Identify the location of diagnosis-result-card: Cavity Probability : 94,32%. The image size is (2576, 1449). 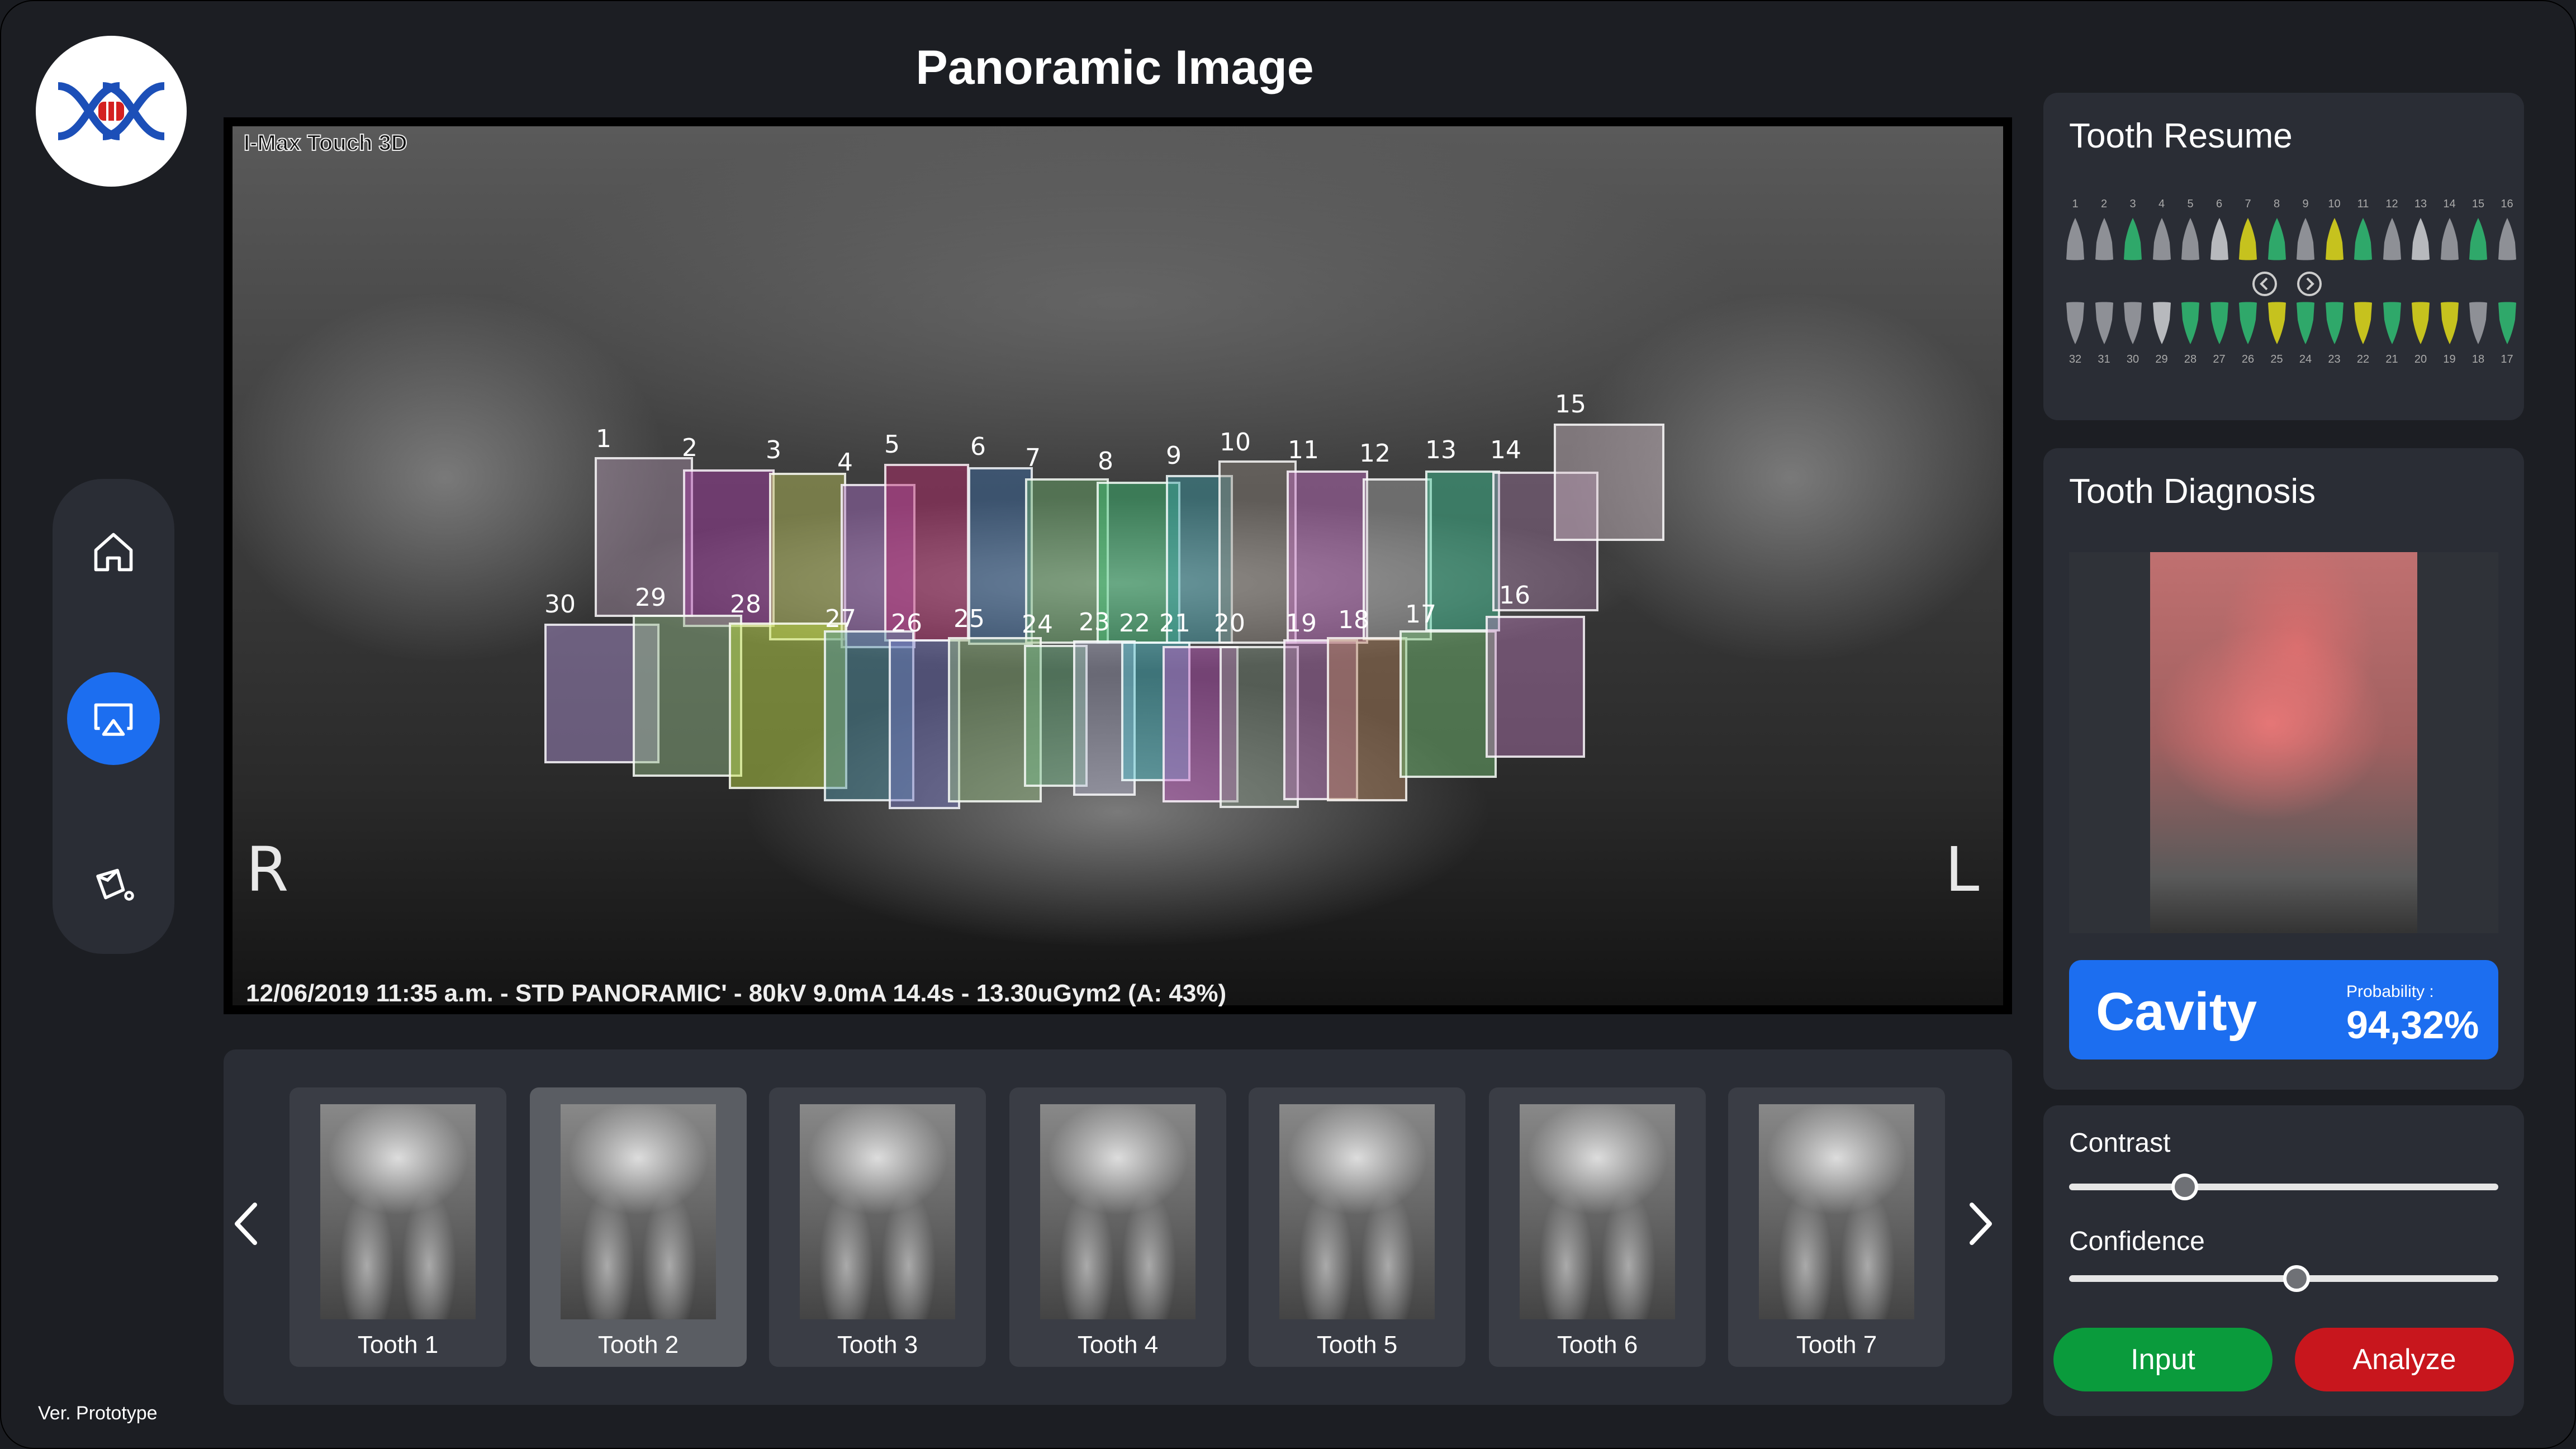
(2283, 1010).